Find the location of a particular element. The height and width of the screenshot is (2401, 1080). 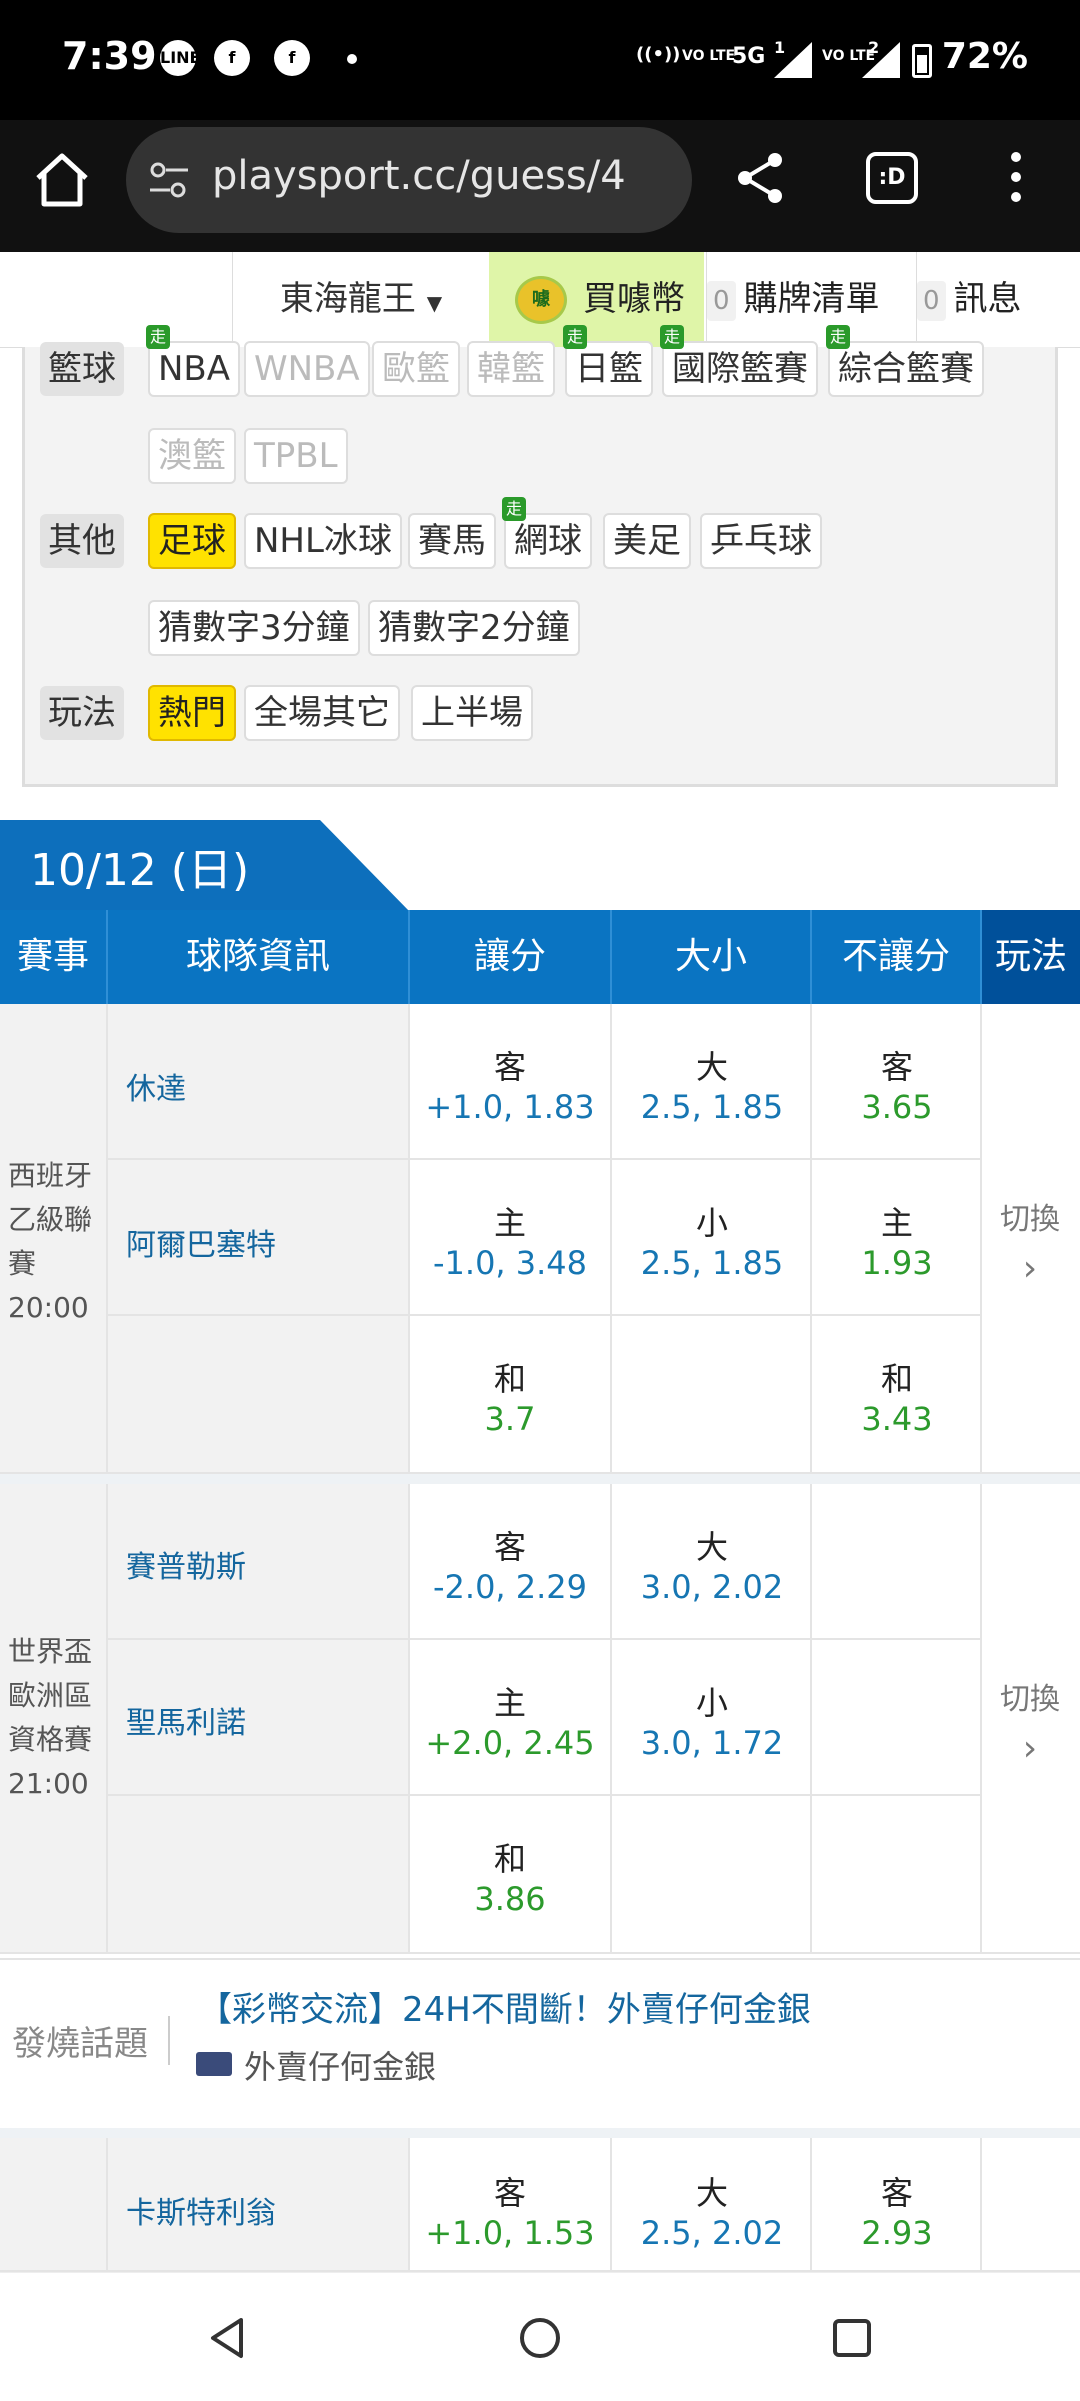

team-away: 賽普勒斯 is located at coordinates (186, 1564).